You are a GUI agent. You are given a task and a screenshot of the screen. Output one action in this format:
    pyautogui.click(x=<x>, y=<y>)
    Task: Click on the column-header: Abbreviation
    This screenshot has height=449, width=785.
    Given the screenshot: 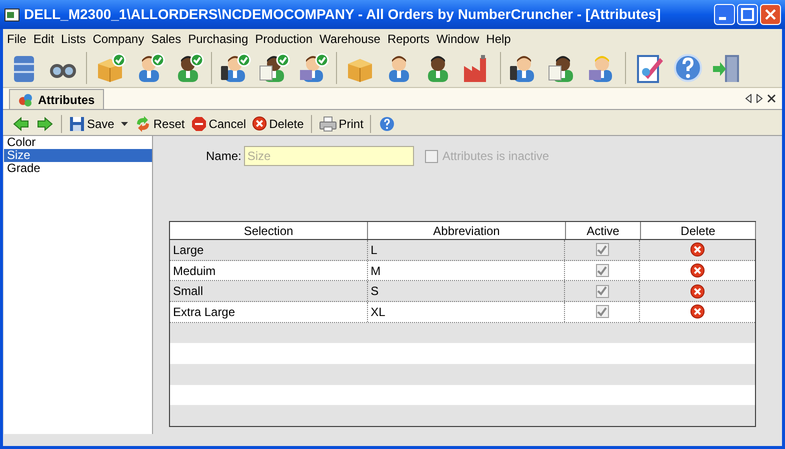 What is the action you would take?
    pyautogui.click(x=467, y=230)
    